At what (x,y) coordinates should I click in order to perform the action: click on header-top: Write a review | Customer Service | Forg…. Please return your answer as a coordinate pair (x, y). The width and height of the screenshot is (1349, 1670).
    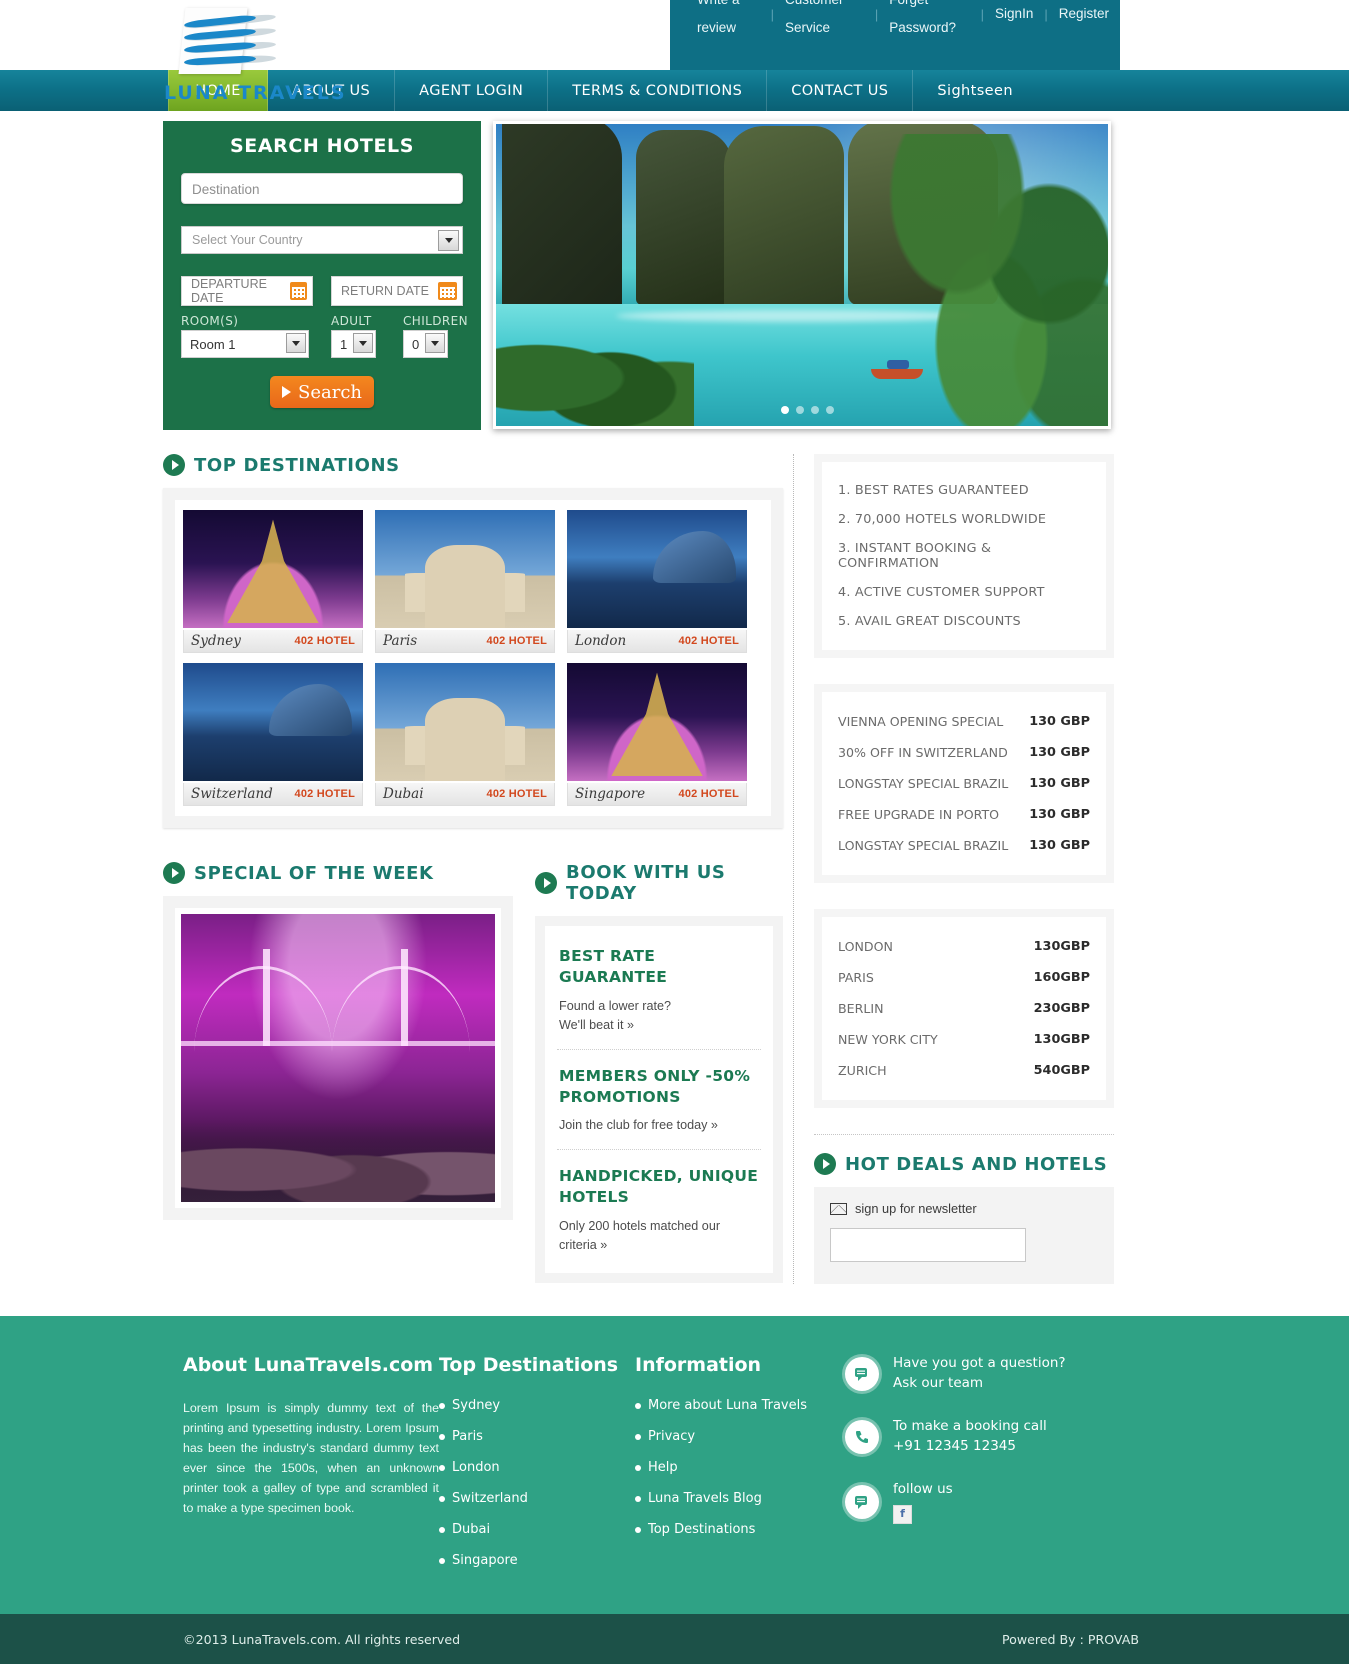
    Looking at the image, I should click on (674, 52).